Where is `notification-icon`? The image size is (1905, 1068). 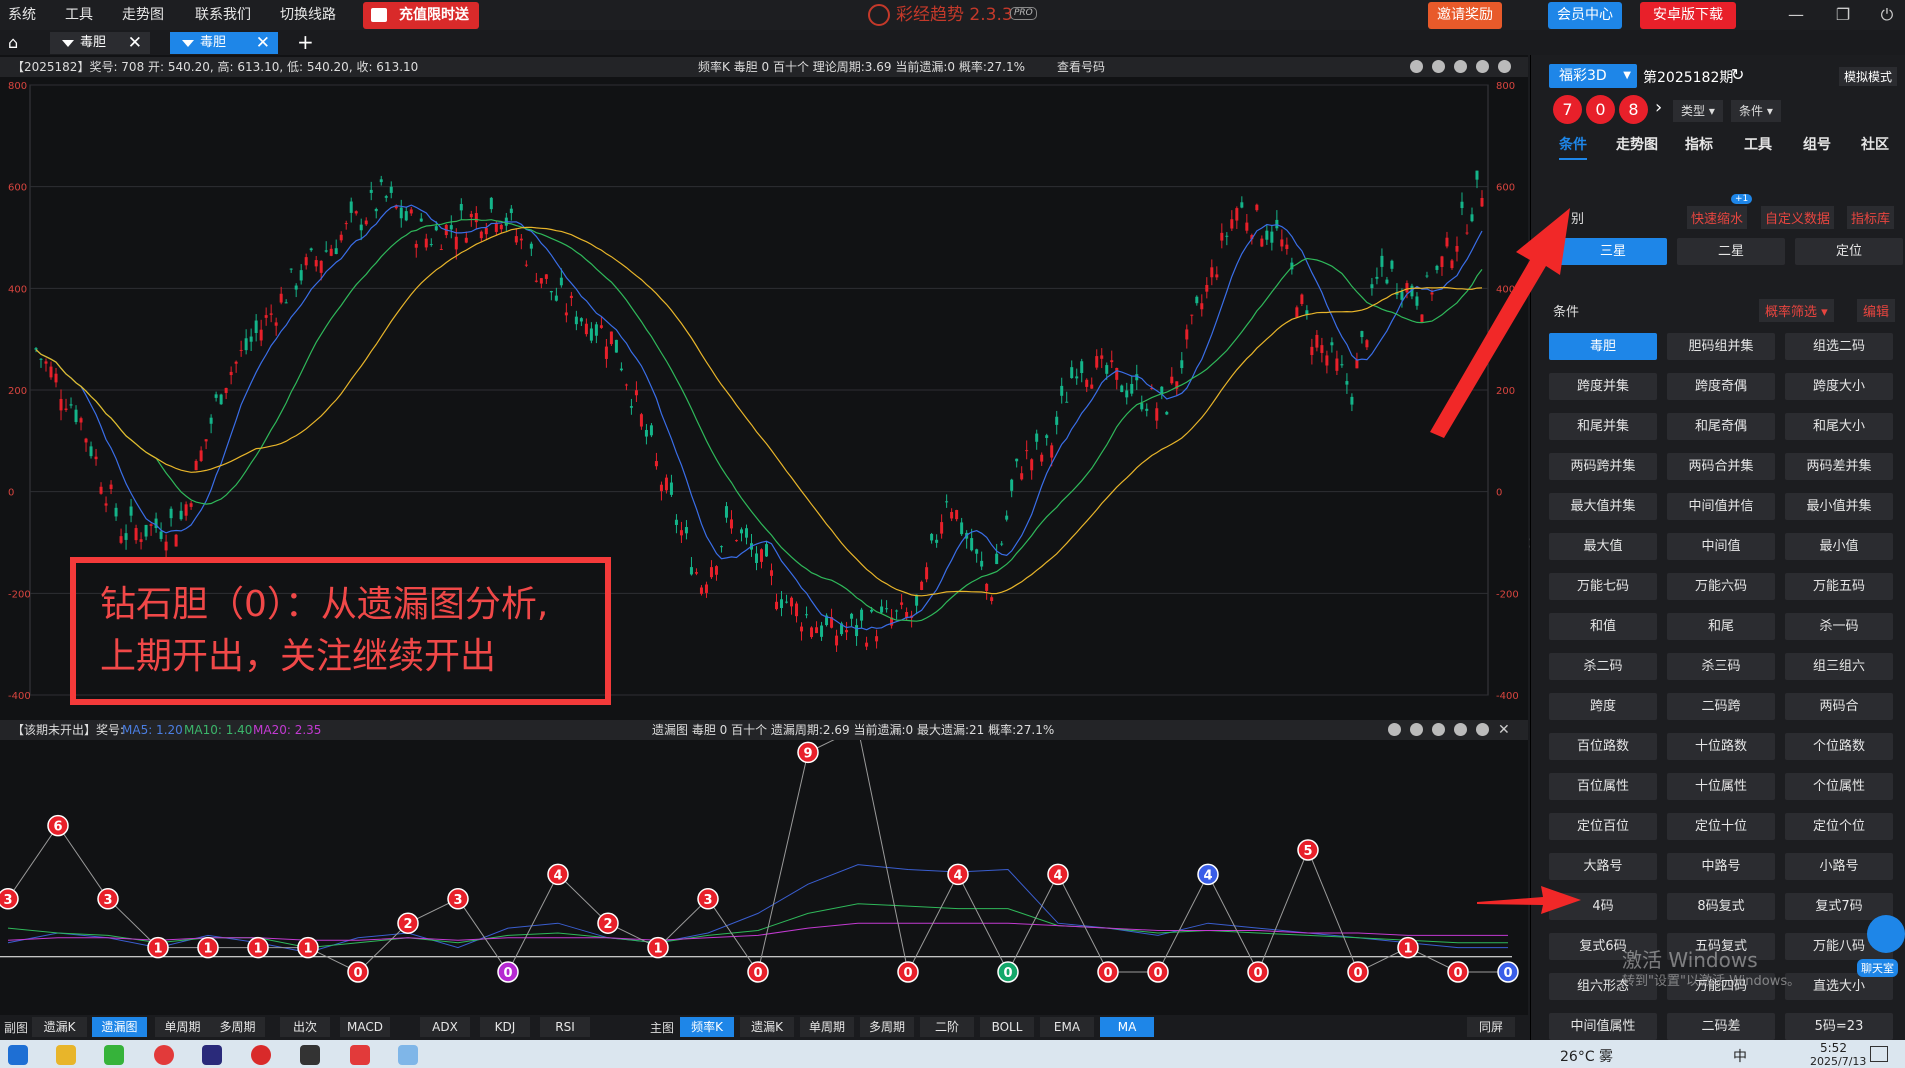
notification-icon is located at coordinates (1879, 1054).